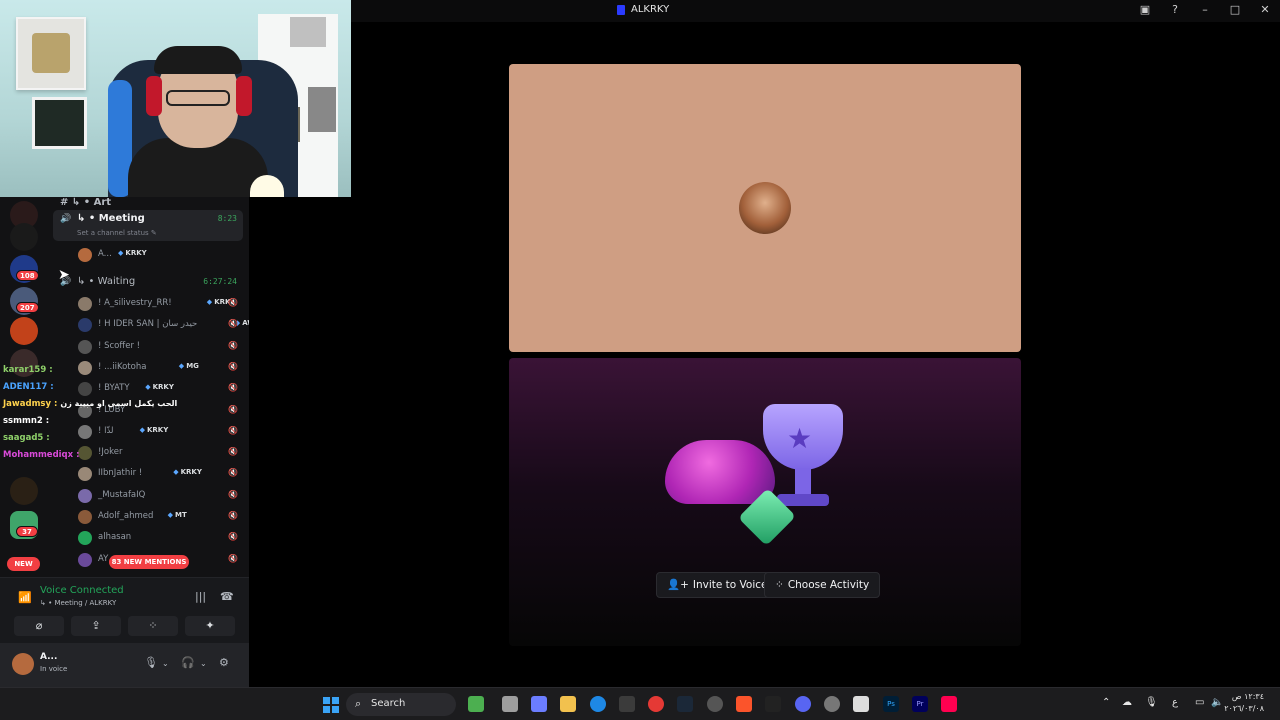  What do you see at coordinates (245, 323) in the screenshot?
I see `member-tag-text: AW` at bounding box center [245, 323].